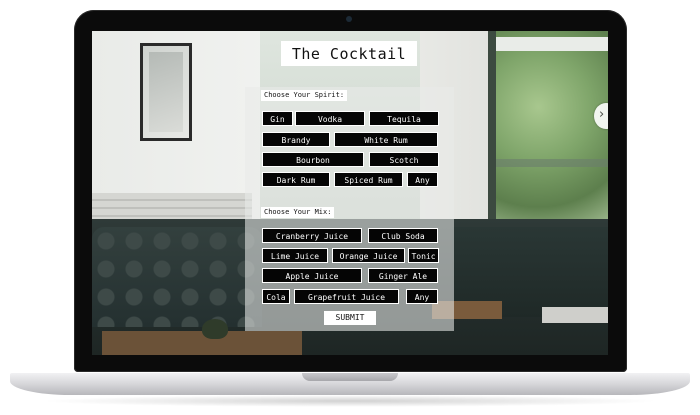 This screenshot has width=700, height=415. I want to click on mix-option-cola: Cola, so click(276, 296).